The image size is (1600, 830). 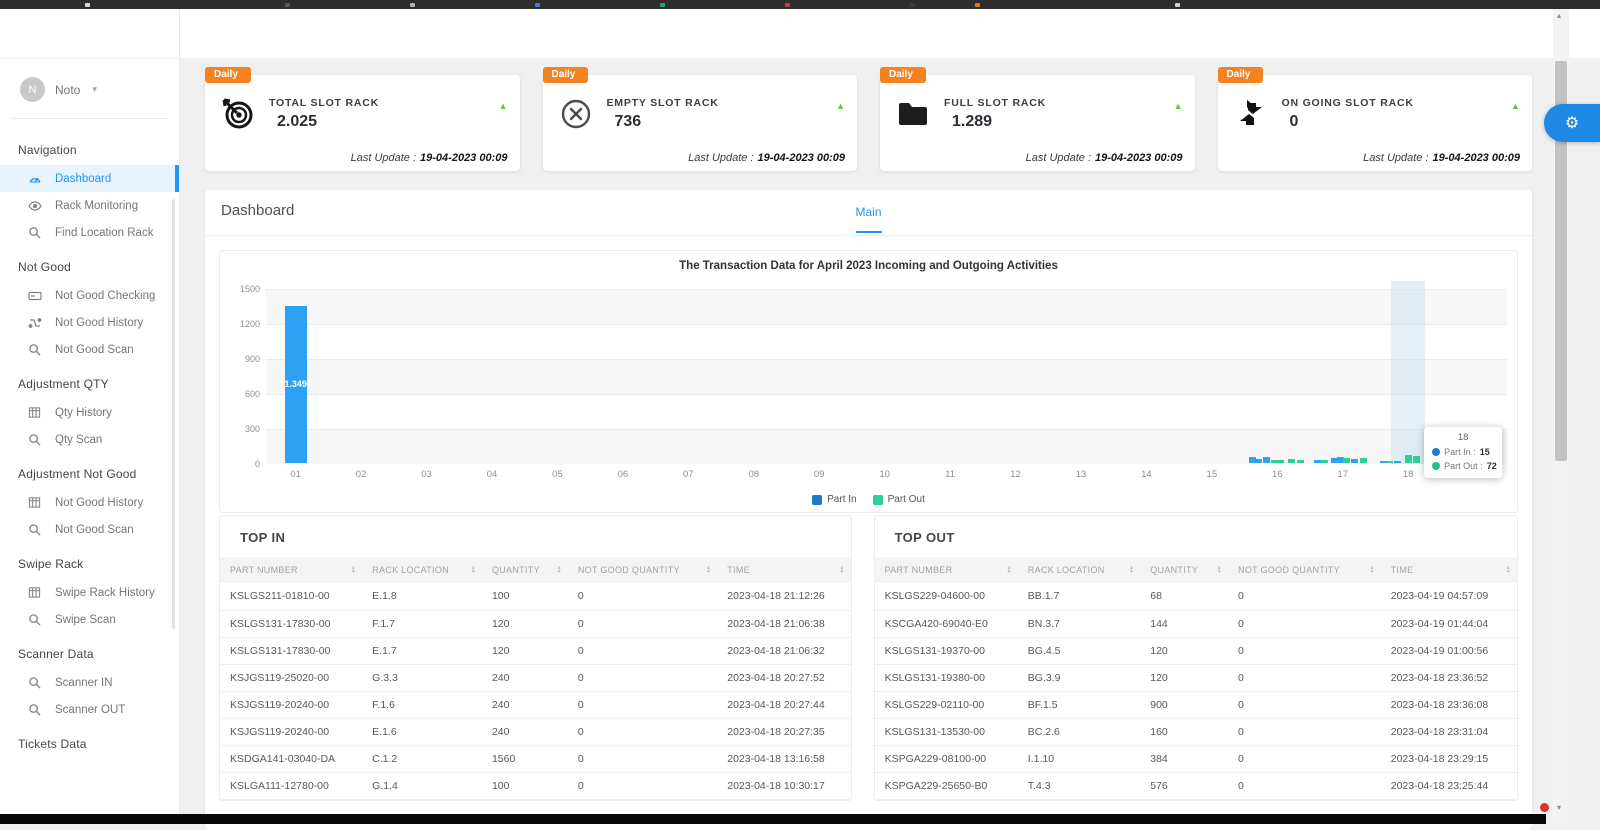 What do you see at coordinates (89, 651) in the screenshot?
I see `nav-section-label: Scanner Data` at bounding box center [89, 651].